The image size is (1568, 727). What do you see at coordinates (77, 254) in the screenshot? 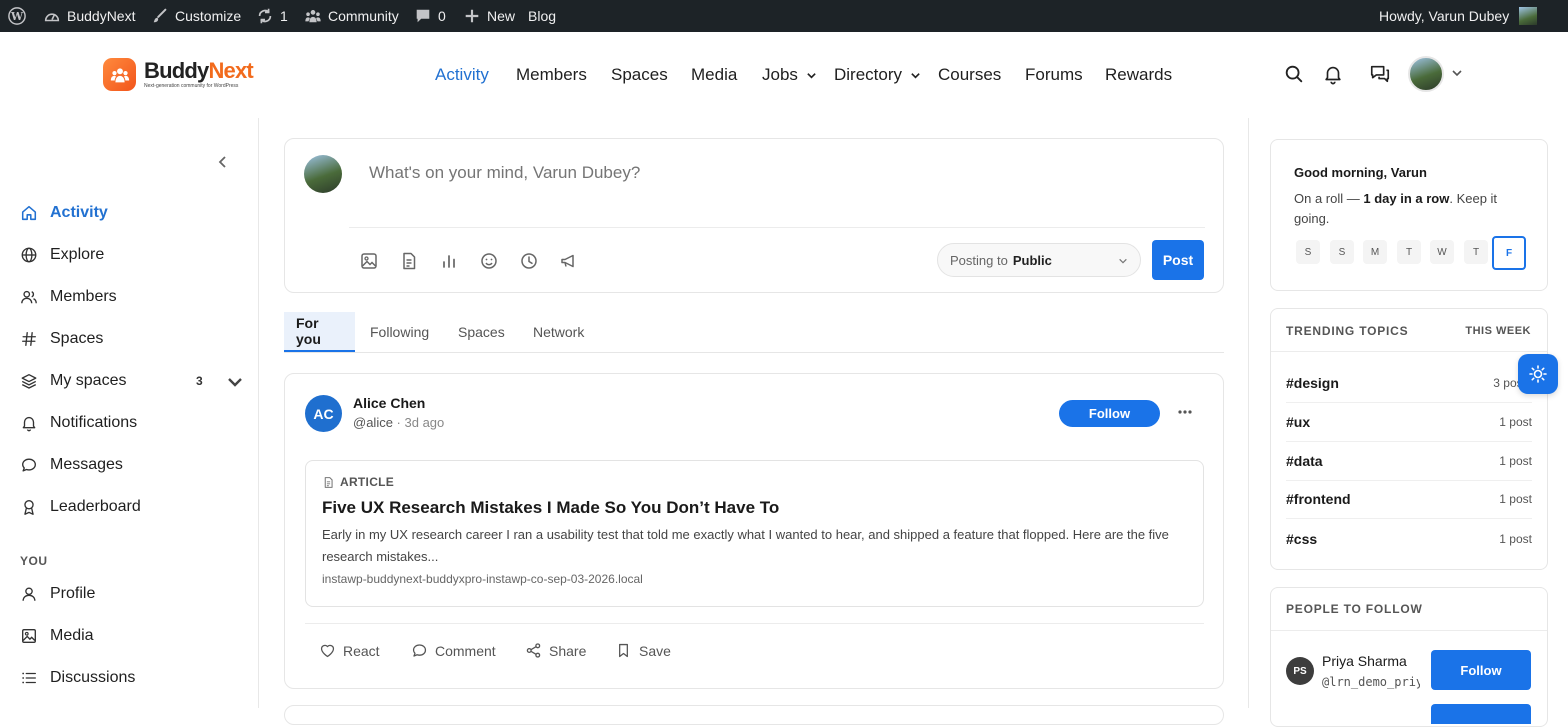
I see `sidebar-item-label: Explore` at bounding box center [77, 254].